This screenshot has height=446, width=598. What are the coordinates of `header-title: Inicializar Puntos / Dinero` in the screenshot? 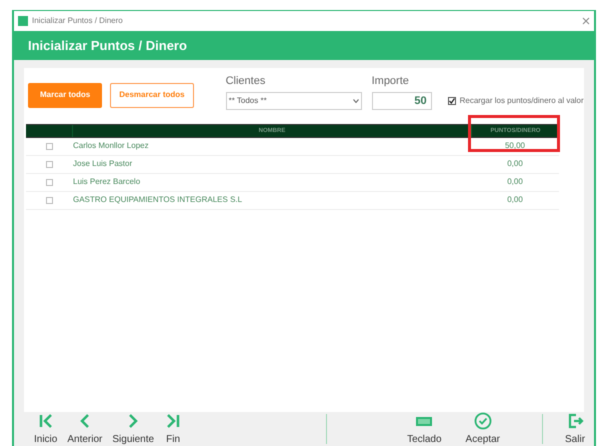 It's located at (107, 45).